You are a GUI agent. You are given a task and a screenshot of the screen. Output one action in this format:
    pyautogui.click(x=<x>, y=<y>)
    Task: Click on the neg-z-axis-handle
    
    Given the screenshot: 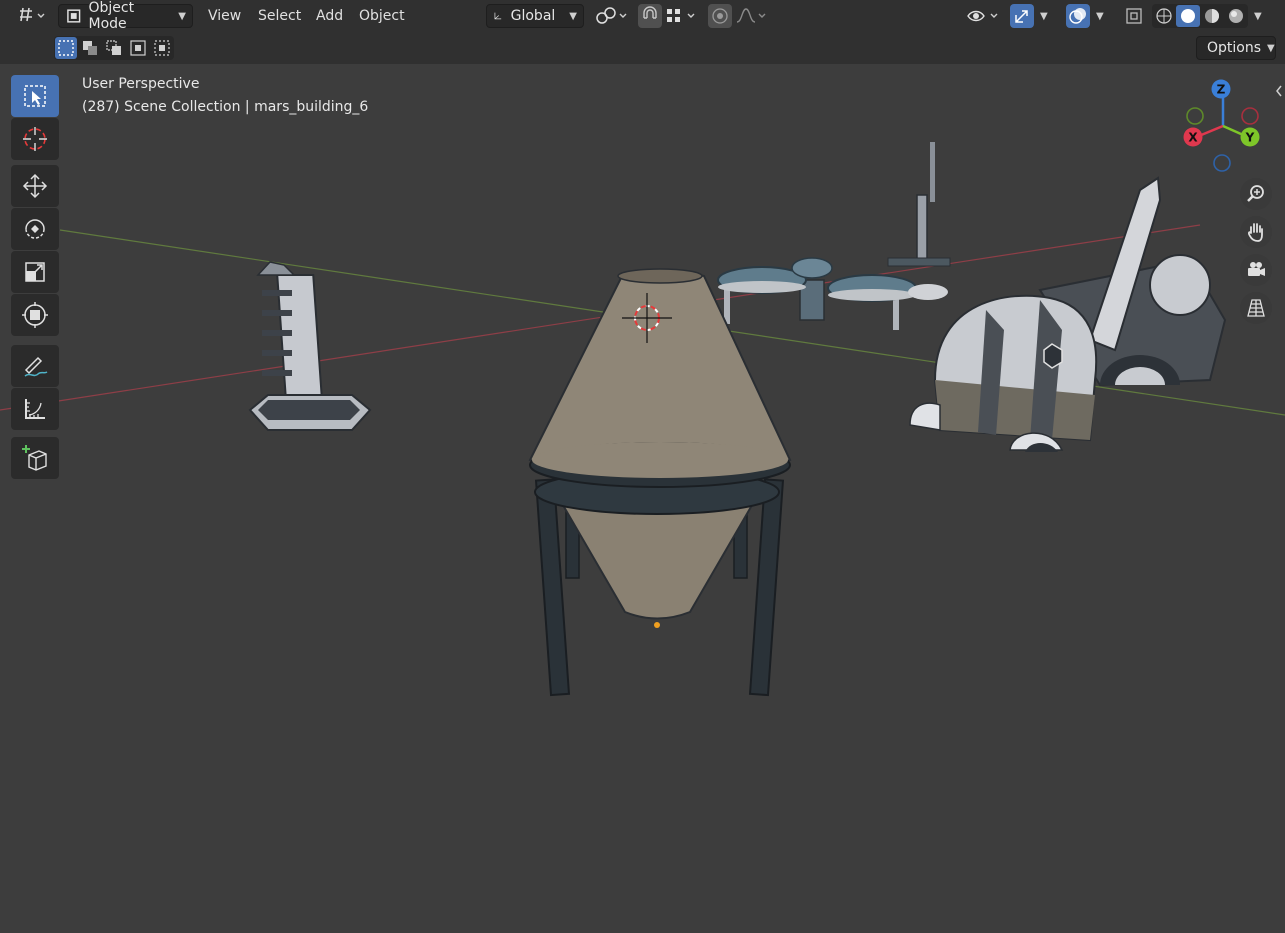 What is the action you would take?
    pyautogui.click(x=1222, y=163)
    